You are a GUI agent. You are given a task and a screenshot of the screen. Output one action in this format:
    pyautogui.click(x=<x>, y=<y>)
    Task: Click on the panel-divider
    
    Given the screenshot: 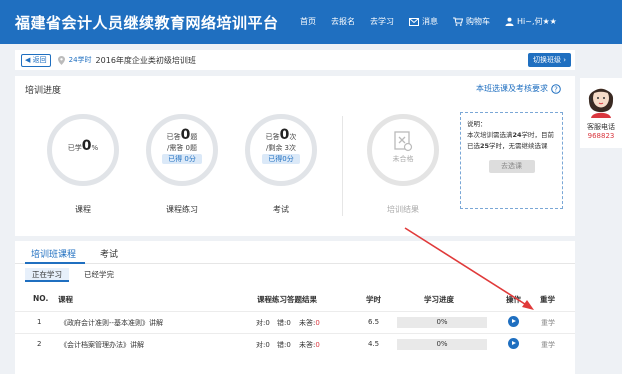 What is the action you would take?
    pyautogui.click(x=342, y=166)
    